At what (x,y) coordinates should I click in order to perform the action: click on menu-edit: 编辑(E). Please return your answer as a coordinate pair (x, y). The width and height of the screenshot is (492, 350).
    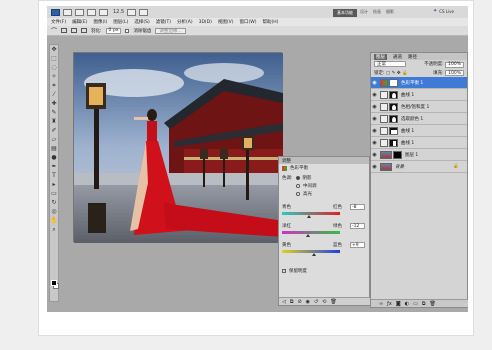
    Looking at the image, I should click on (79, 22).